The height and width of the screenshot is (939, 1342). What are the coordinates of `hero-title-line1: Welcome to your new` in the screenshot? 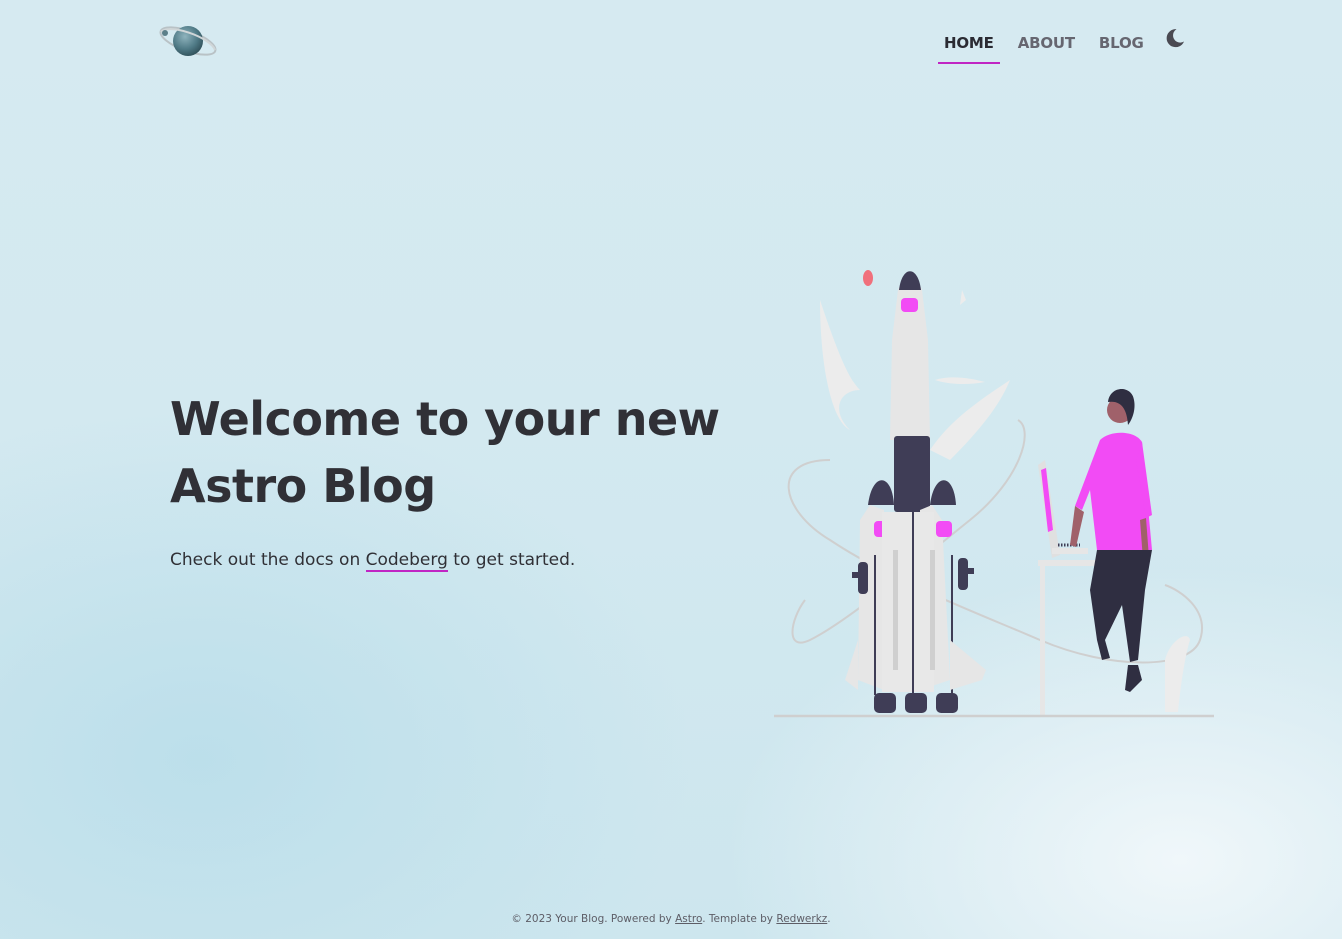 It's located at (445, 419).